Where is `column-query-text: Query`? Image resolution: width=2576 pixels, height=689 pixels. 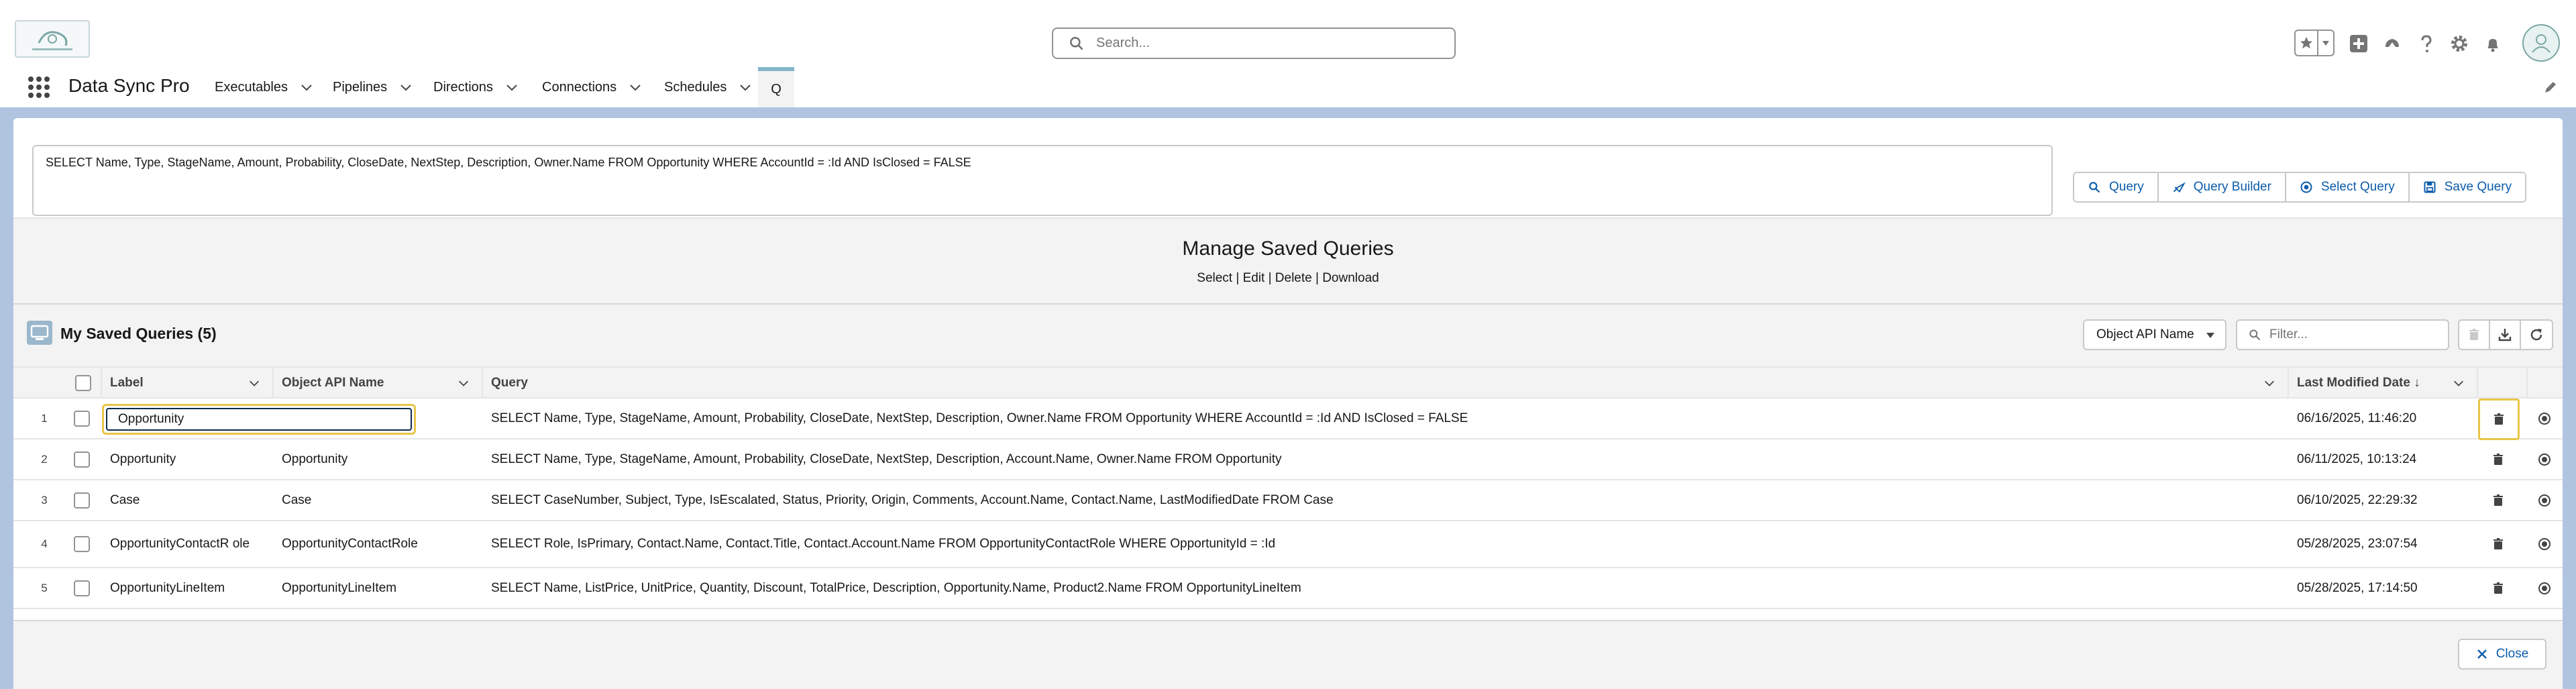
column-query-text: Query is located at coordinates (509, 383).